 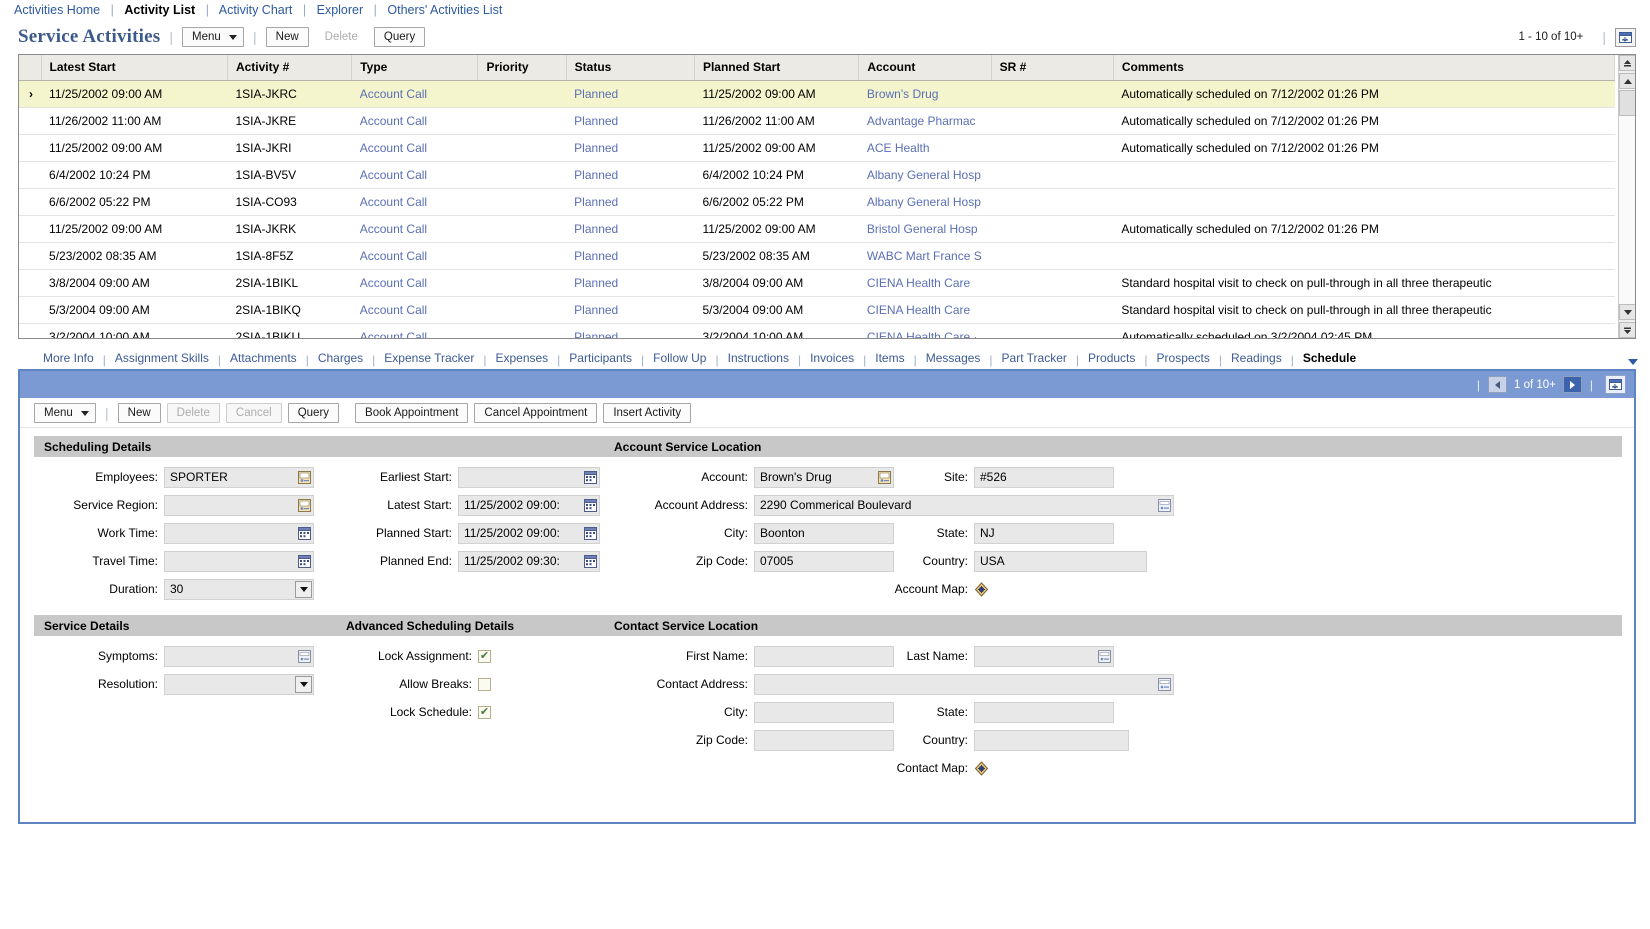 I want to click on symptoms-picklist-icon, so click(x=304, y=656).